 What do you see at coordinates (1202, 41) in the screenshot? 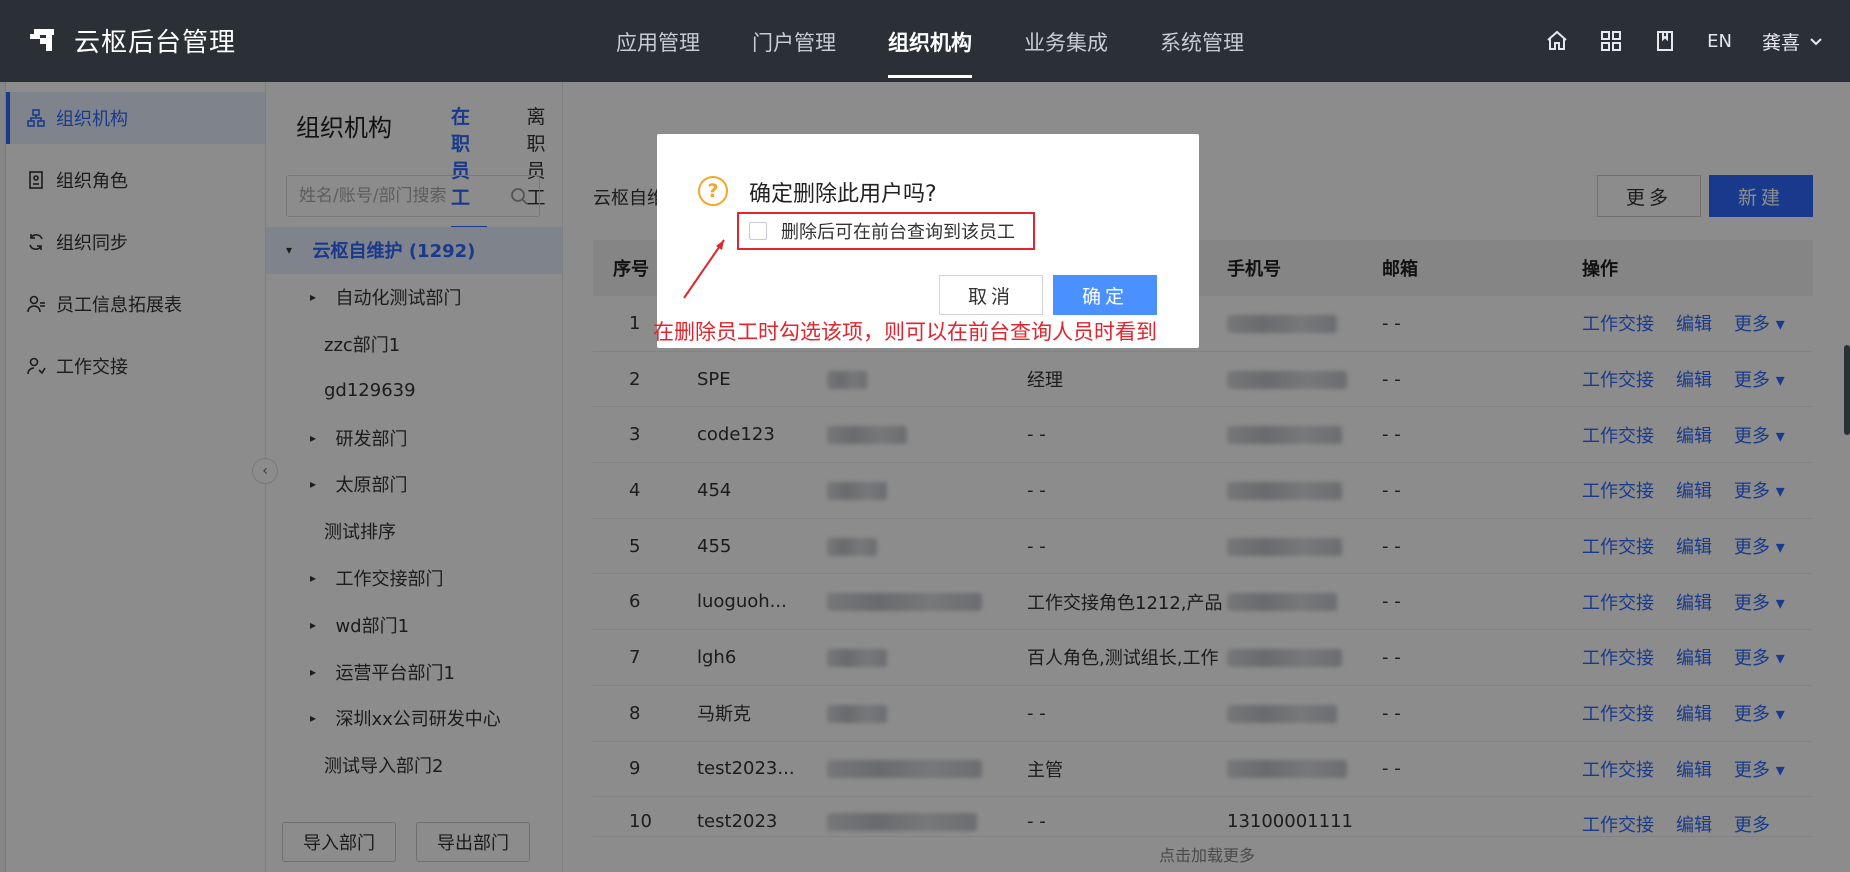
I see `nav-item-system: 系统管理` at bounding box center [1202, 41].